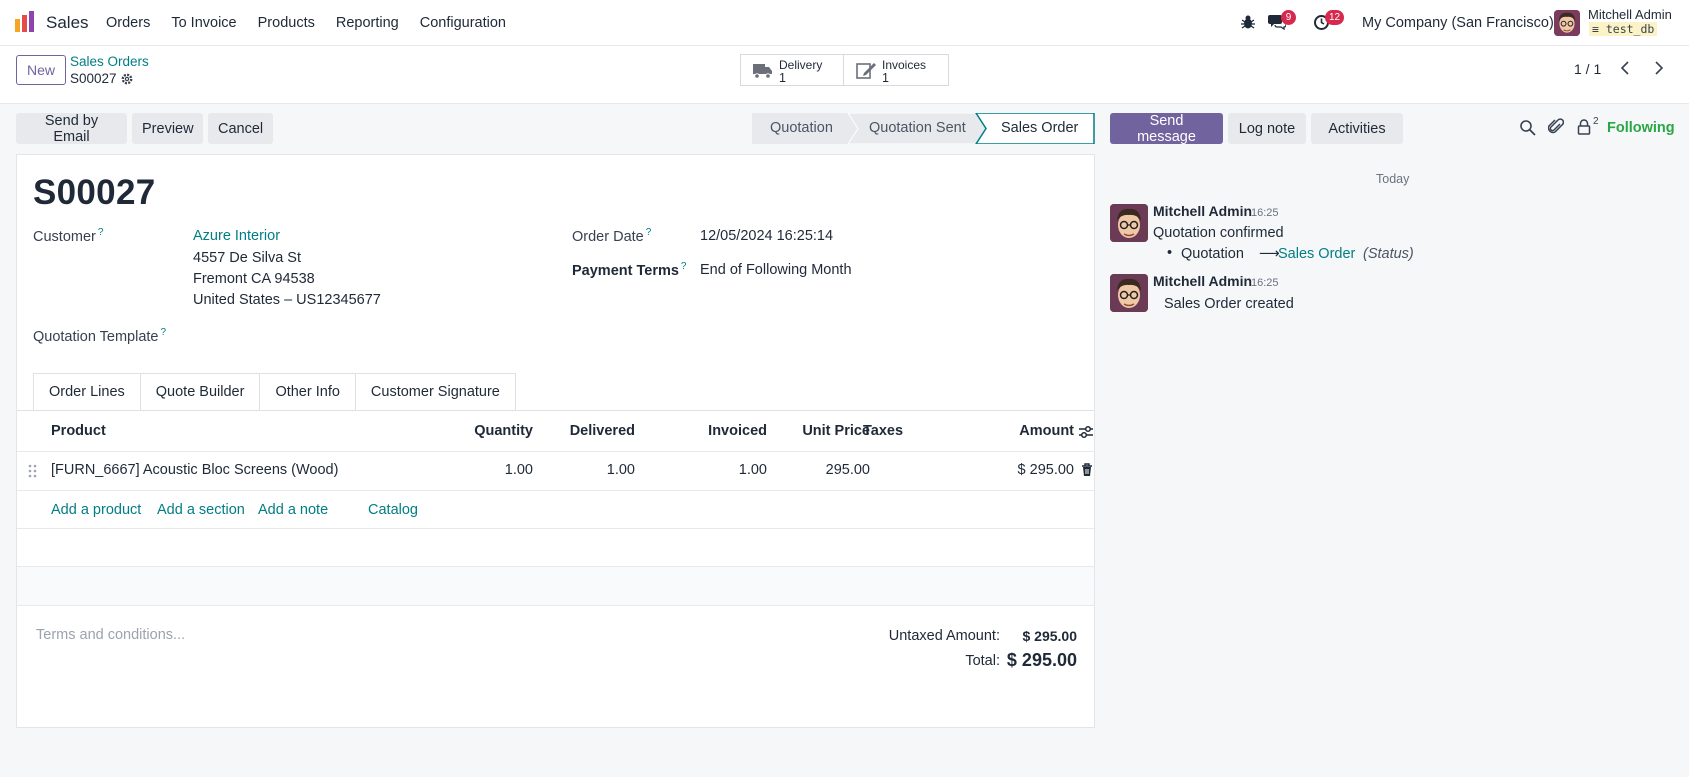 The width and height of the screenshot is (1689, 777). What do you see at coordinates (1626, 68) in the screenshot?
I see `chevron-left-icon` at bounding box center [1626, 68].